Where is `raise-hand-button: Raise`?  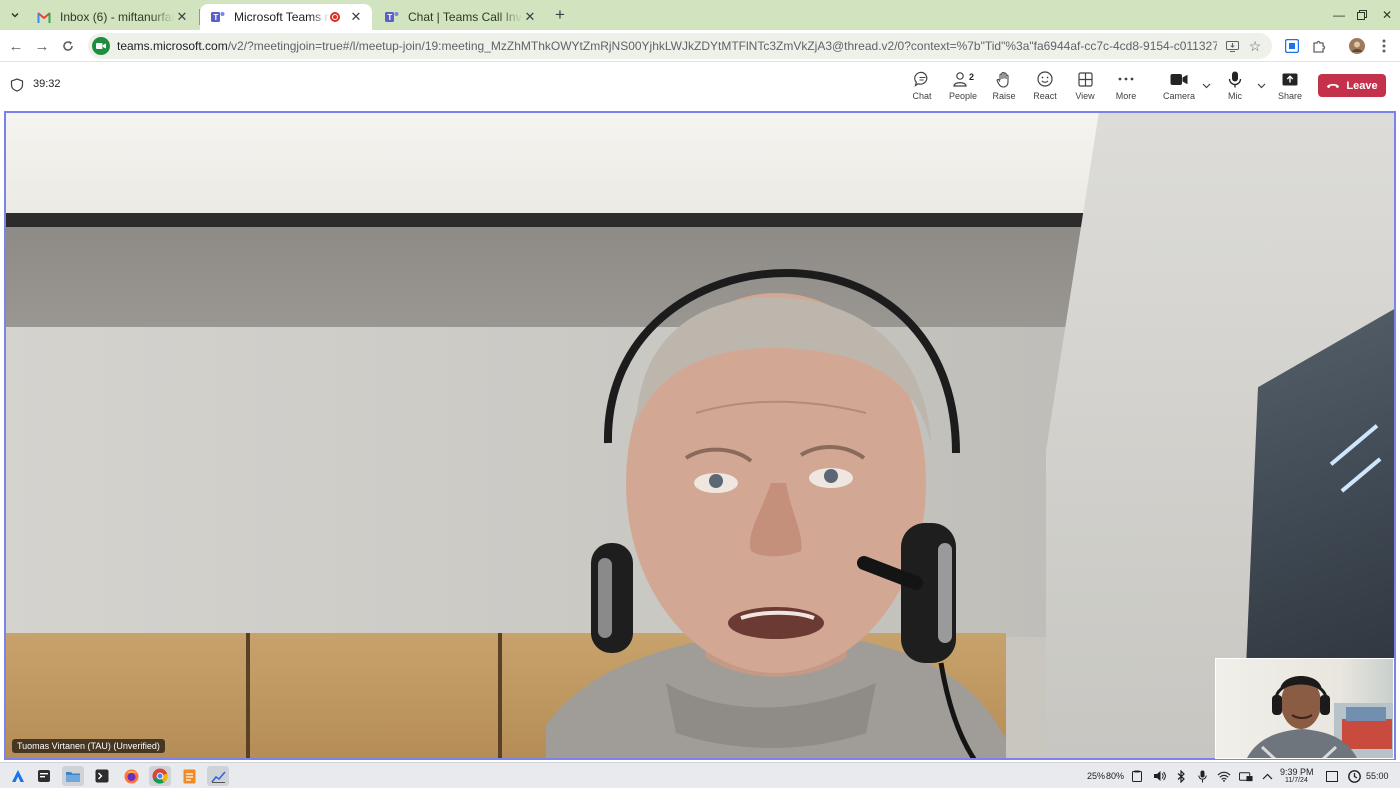
raise-hand-button: Raise is located at coordinates (1004, 87).